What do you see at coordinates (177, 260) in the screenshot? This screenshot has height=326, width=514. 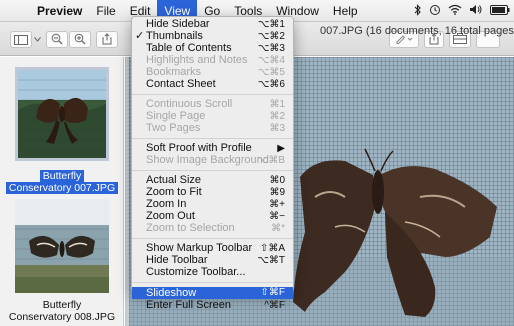 I see `menu-item-label: Hide Toolbar` at bounding box center [177, 260].